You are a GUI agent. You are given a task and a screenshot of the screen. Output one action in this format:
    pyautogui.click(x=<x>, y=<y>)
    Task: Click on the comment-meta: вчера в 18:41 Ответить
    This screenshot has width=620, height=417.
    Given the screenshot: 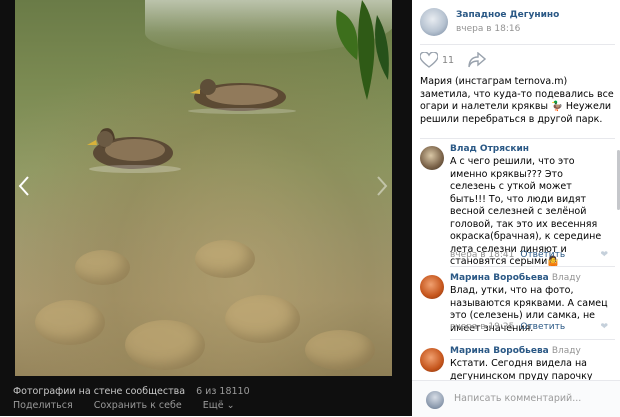 What is the action you would take?
    pyautogui.click(x=507, y=255)
    